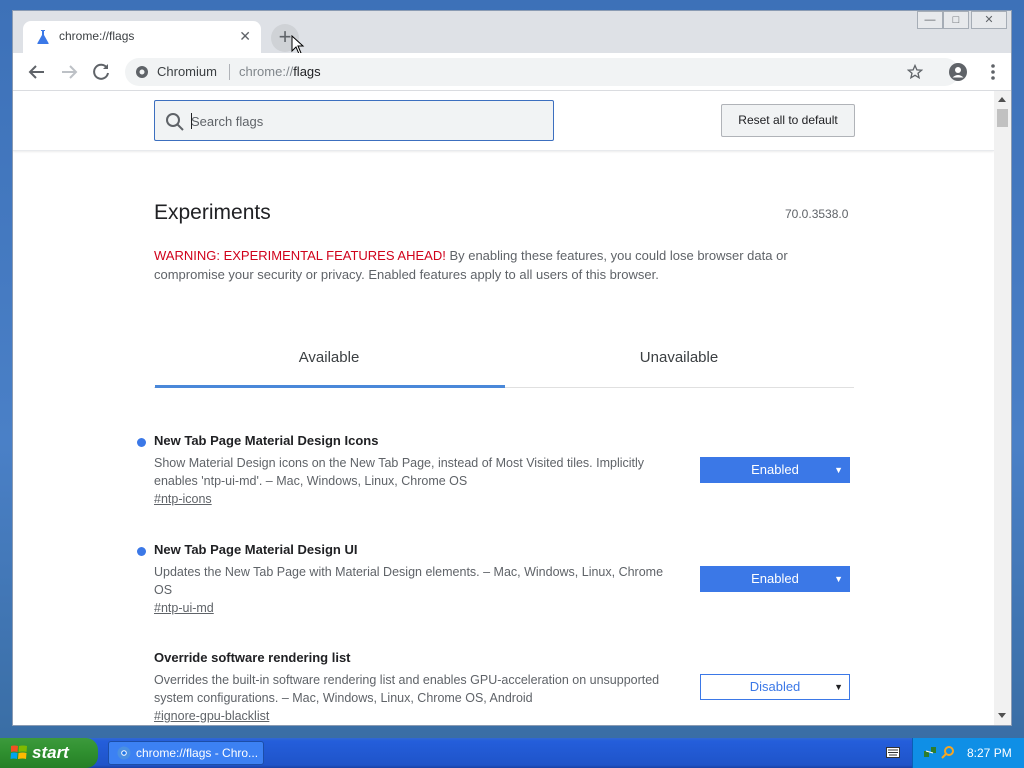  I want to click on windows-logo-icon, so click(18, 752).